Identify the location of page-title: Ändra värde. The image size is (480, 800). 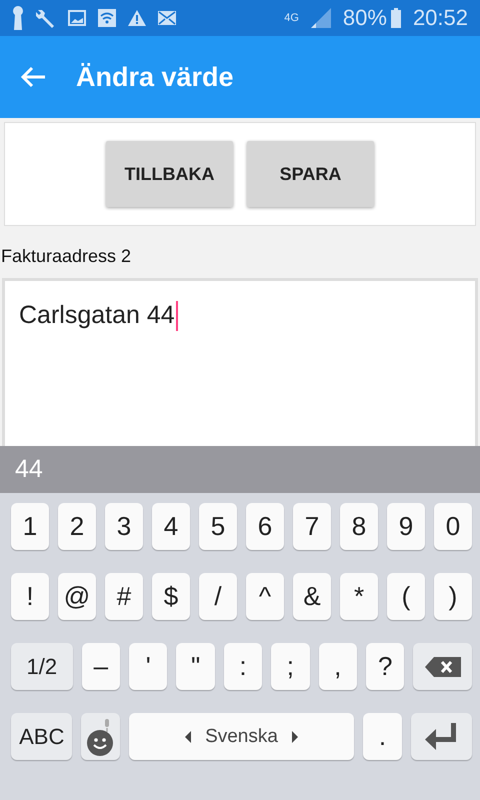
(155, 77).